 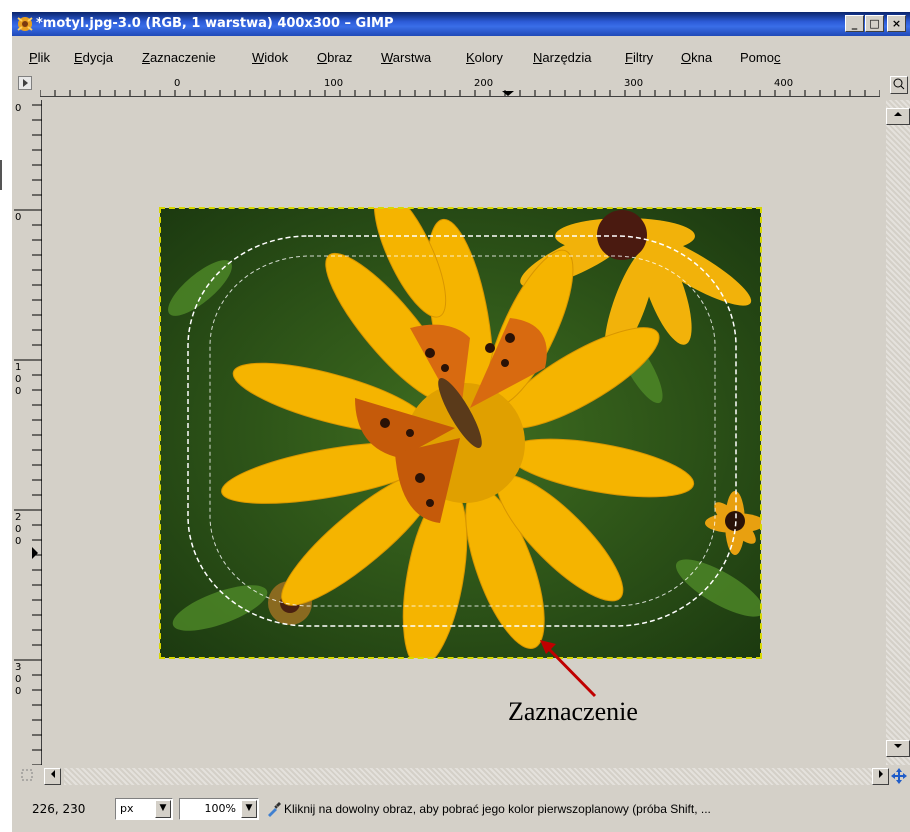 I want to click on menu-filtry: Filtry, so click(x=639, y=57).